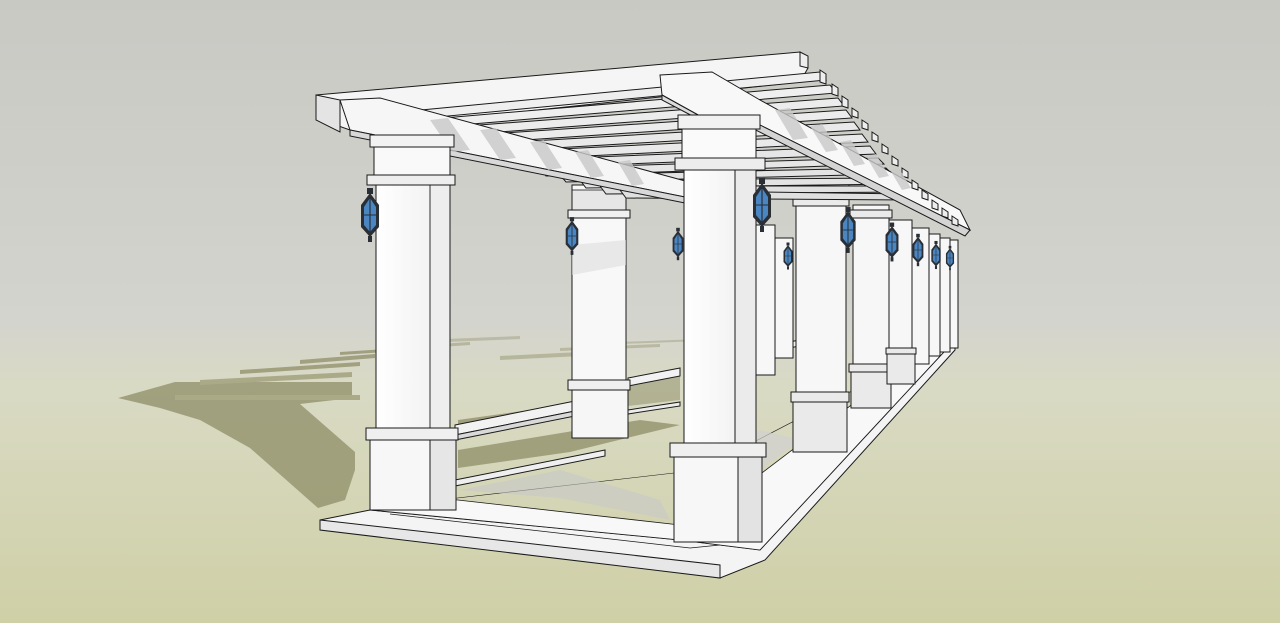 The width and height of the screenshot is (1280, 623). I want to click on front-column-right, so click(718, 328).